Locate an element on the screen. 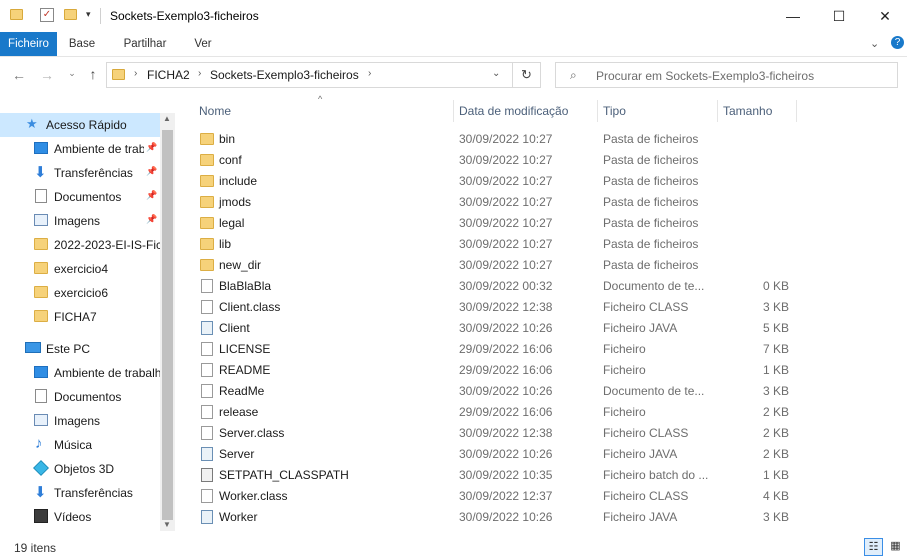  refresh-button: ↻ is located at coordinates (527, 75).